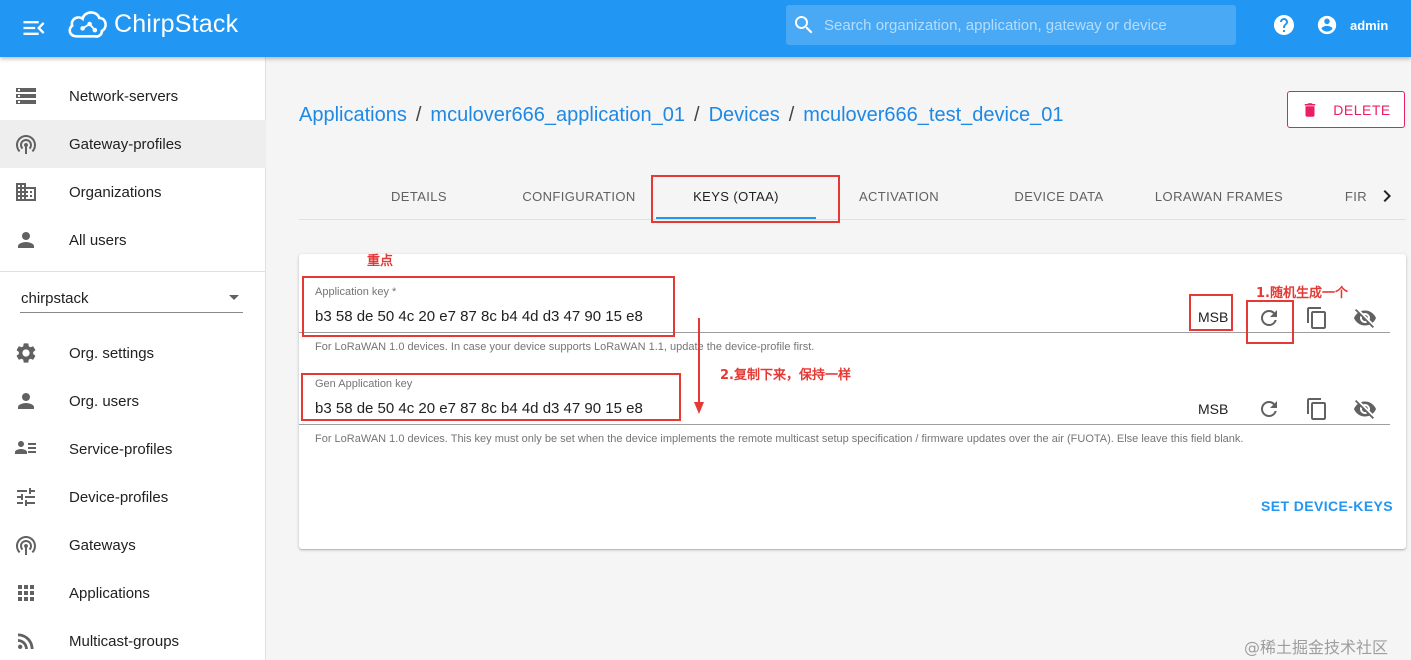 Image resolution: width=1411 pixels, height=660 pixels. I want to click on trash-icon, so click(1310, 109).